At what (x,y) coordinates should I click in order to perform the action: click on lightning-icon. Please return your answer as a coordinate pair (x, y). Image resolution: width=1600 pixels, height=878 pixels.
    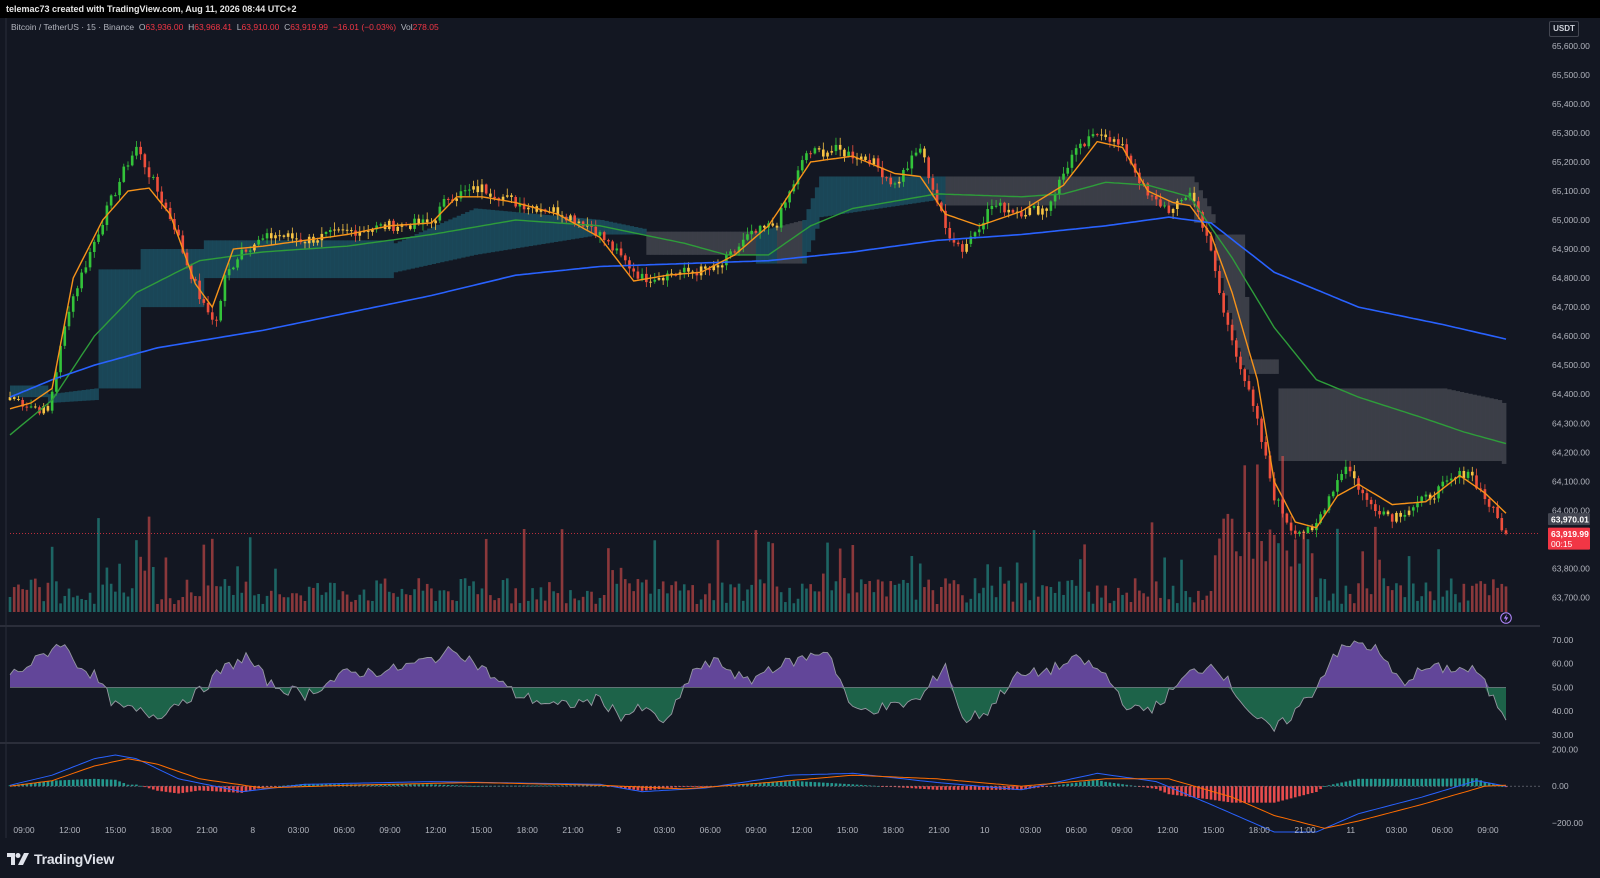
    Looking at the image, I should click on (1506, 618).